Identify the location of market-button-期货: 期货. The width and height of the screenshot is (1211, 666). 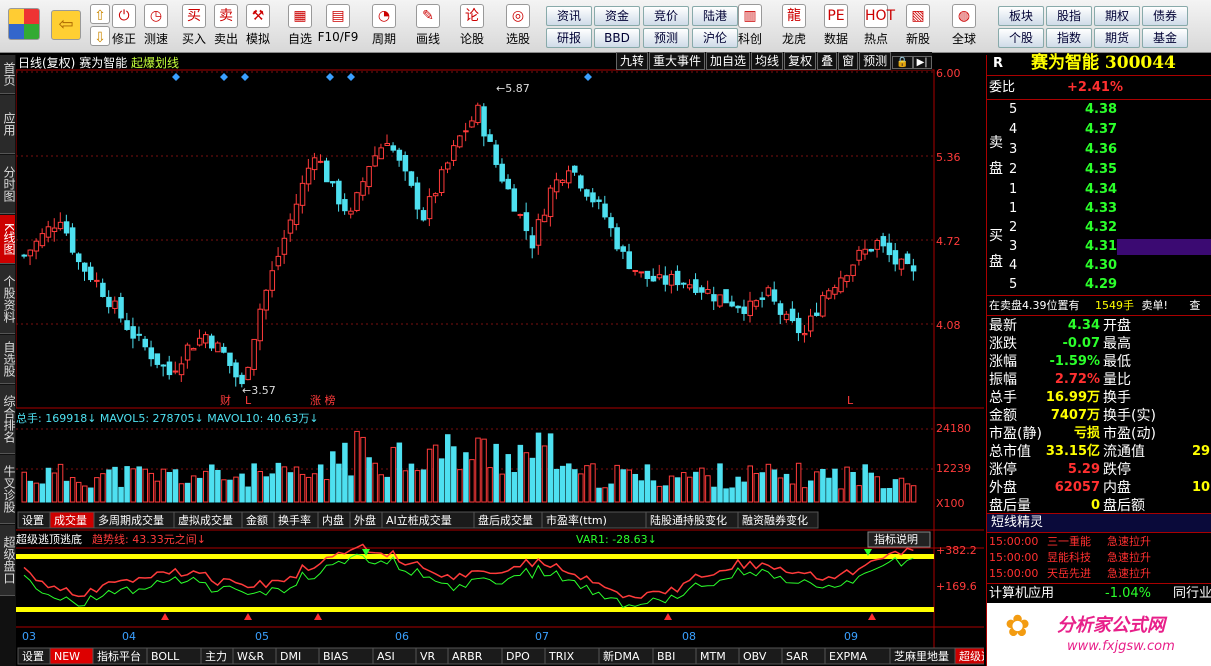
(1117, 38).